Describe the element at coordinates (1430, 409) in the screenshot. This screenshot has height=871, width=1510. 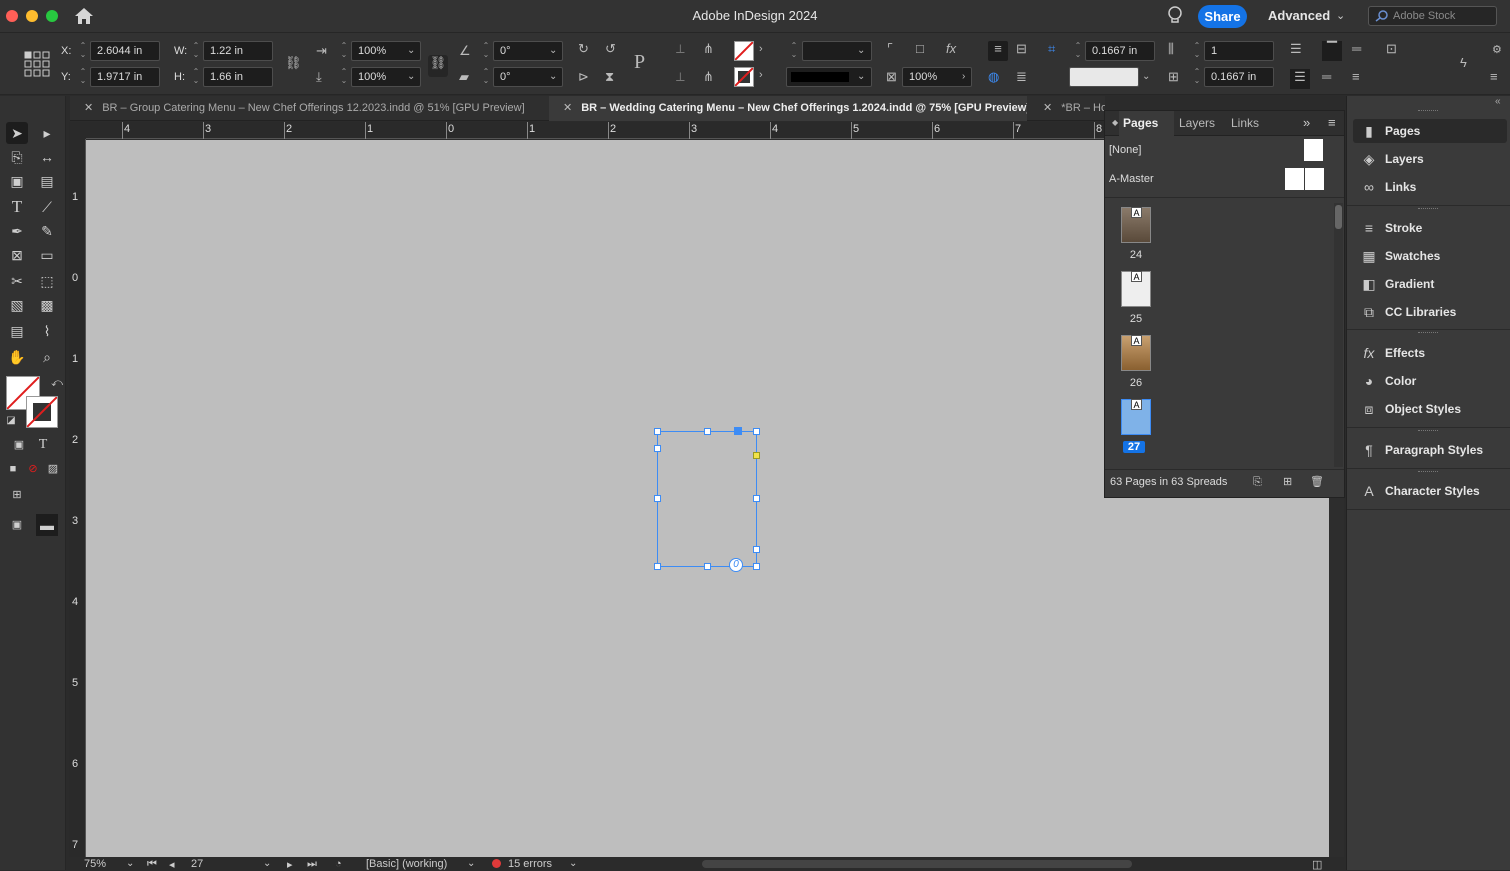
I see `panel-object-styles: ⧈ Object Styles` at that location.